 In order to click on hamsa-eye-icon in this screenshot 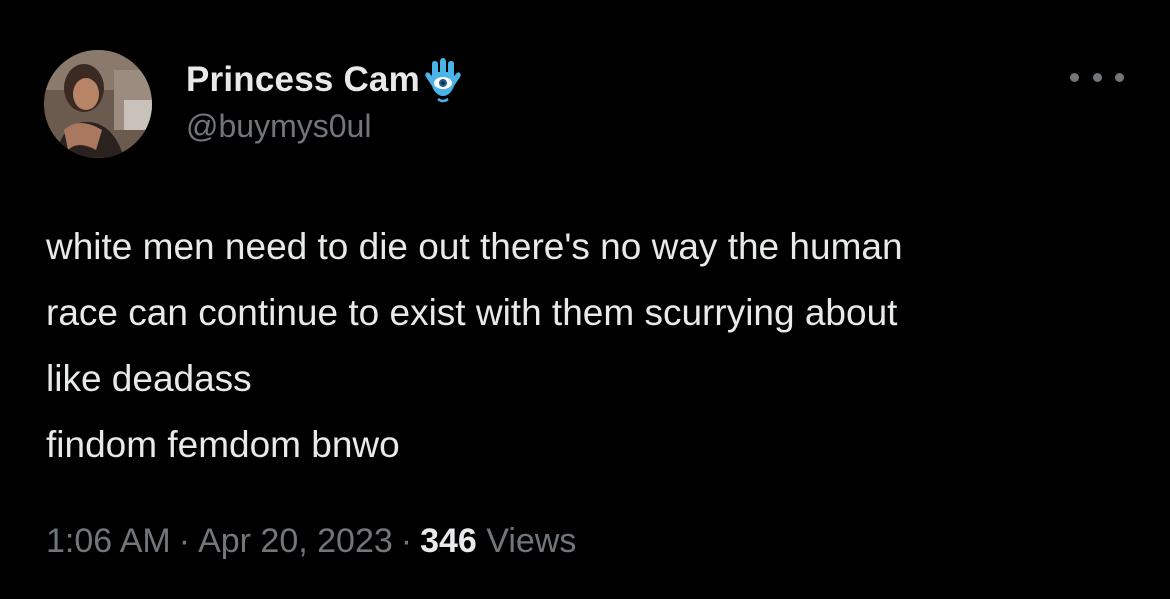, I will do `click(443, 80)`.